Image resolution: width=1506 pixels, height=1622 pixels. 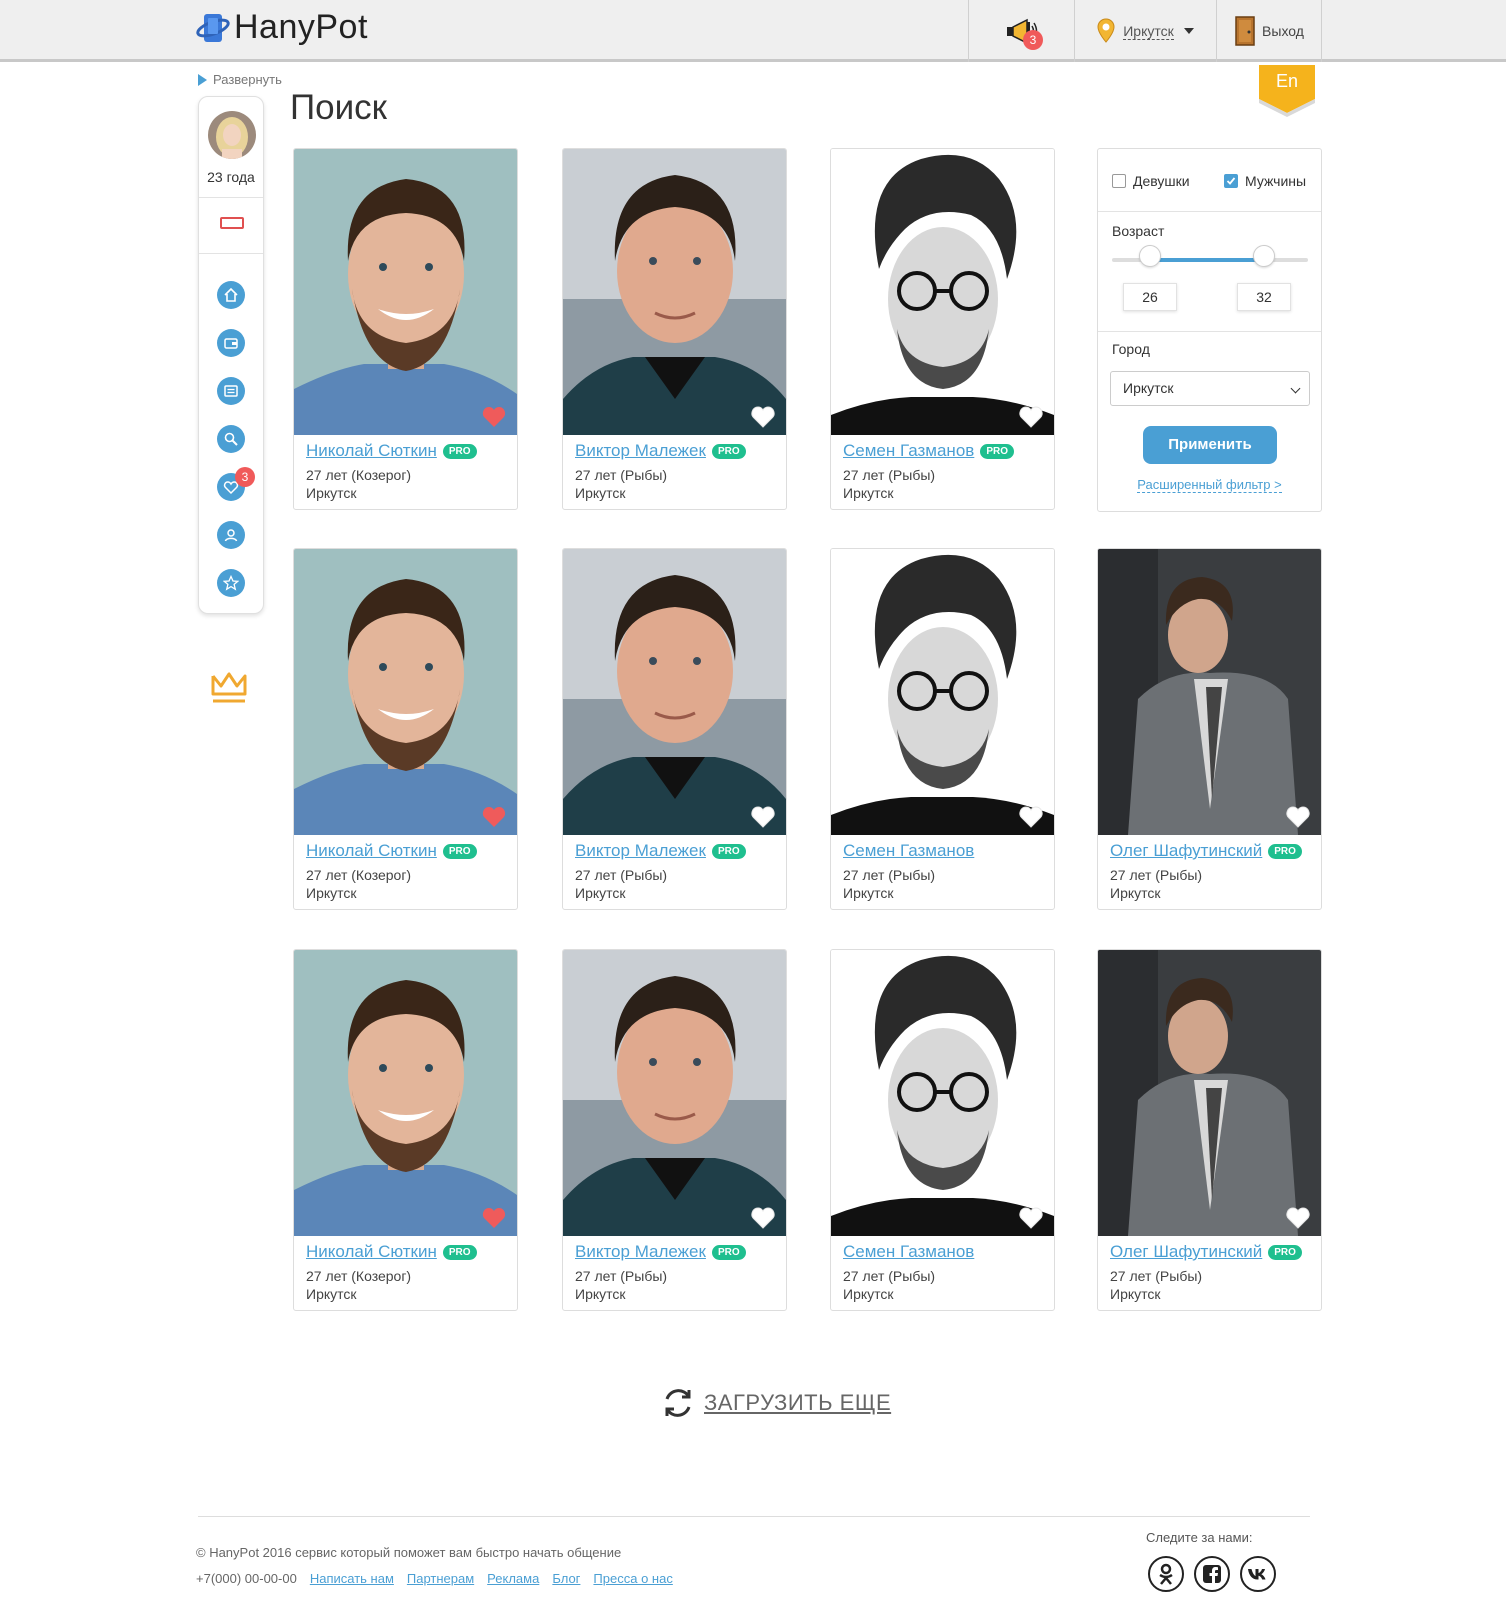 I want to click on card-name-row: Олег Шафутинский PRO, so click(x=1206, y=851).